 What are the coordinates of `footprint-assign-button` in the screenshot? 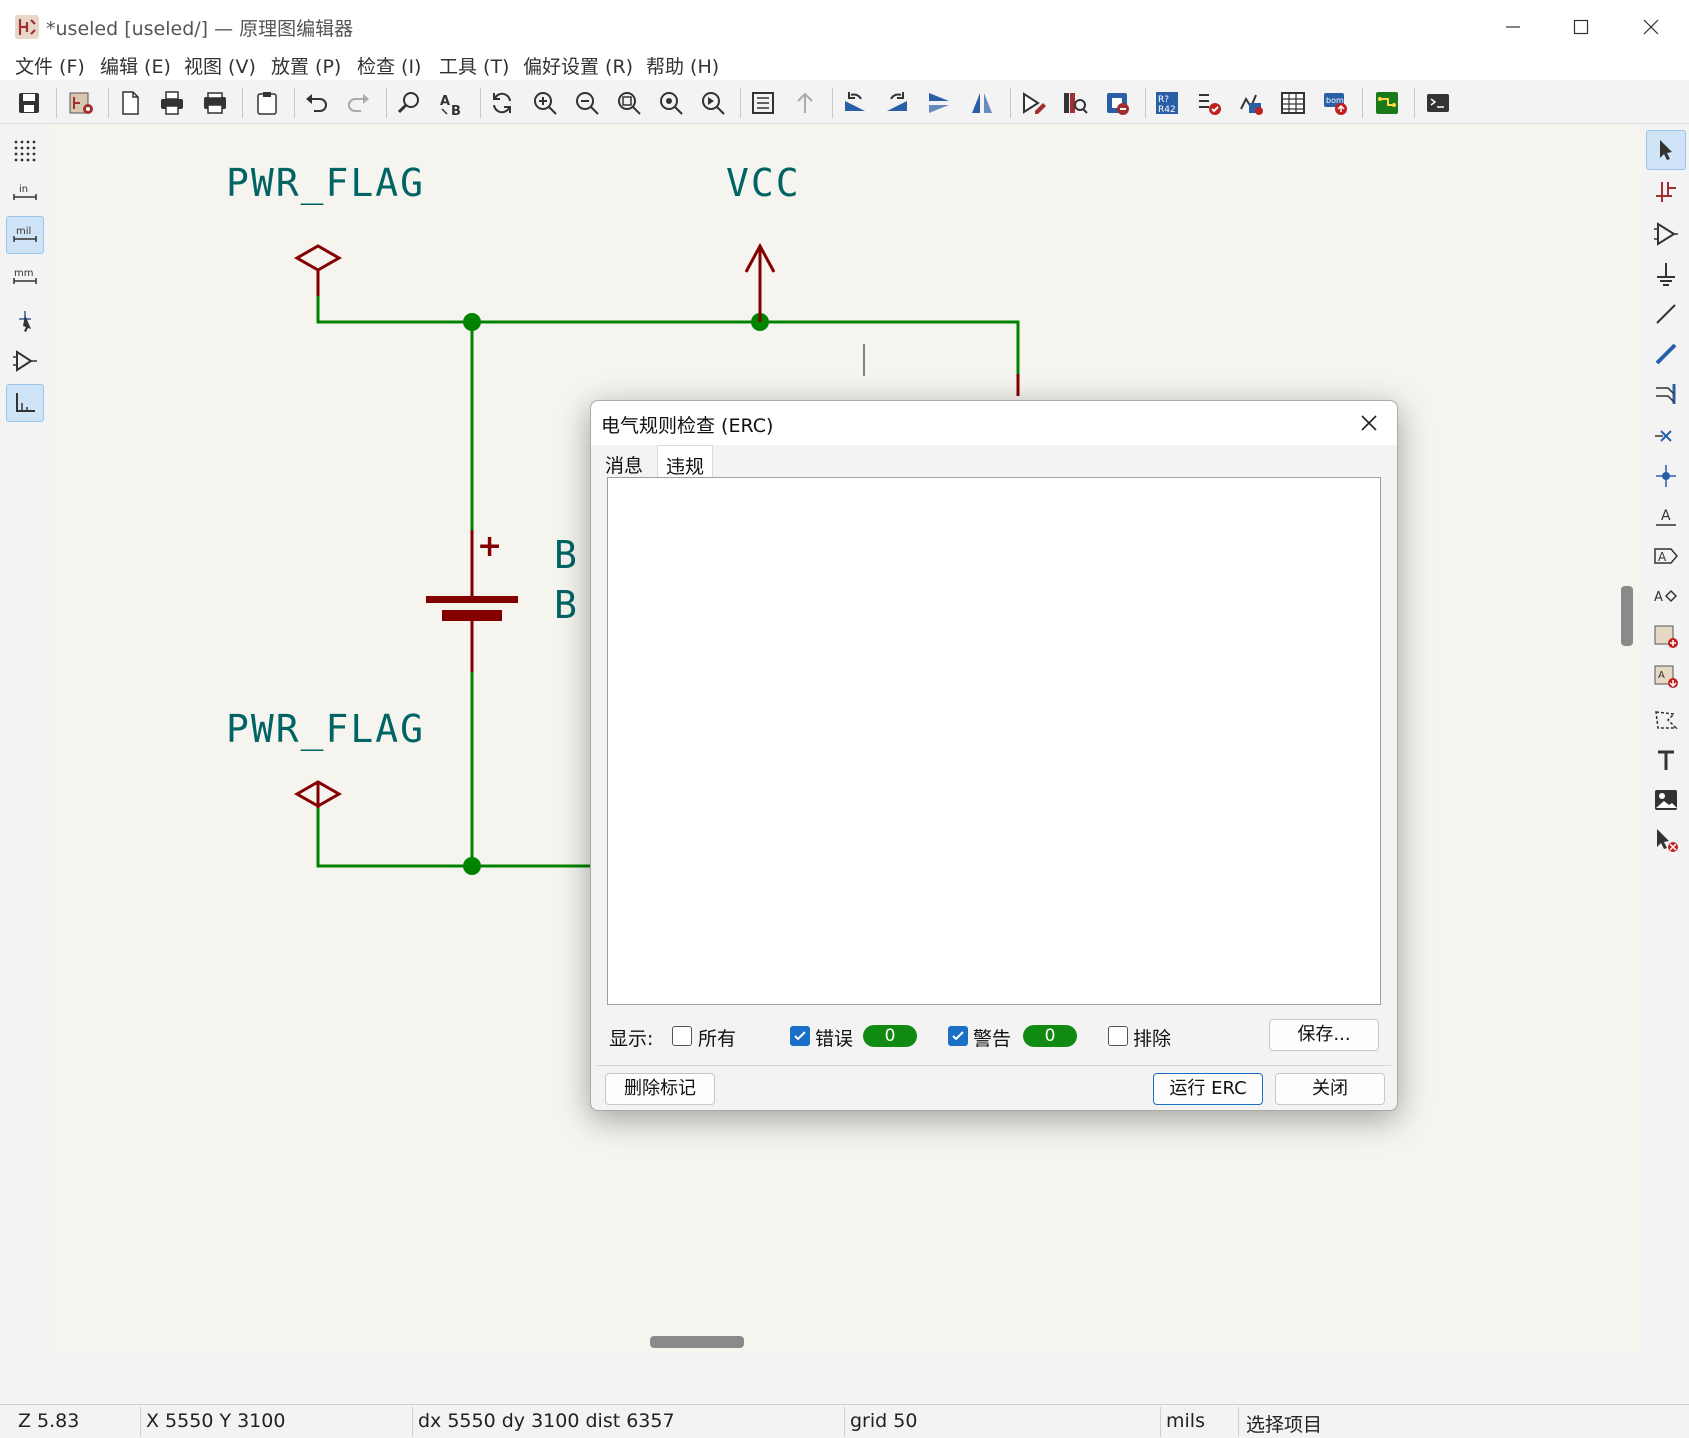 It's located at (1117, 103).